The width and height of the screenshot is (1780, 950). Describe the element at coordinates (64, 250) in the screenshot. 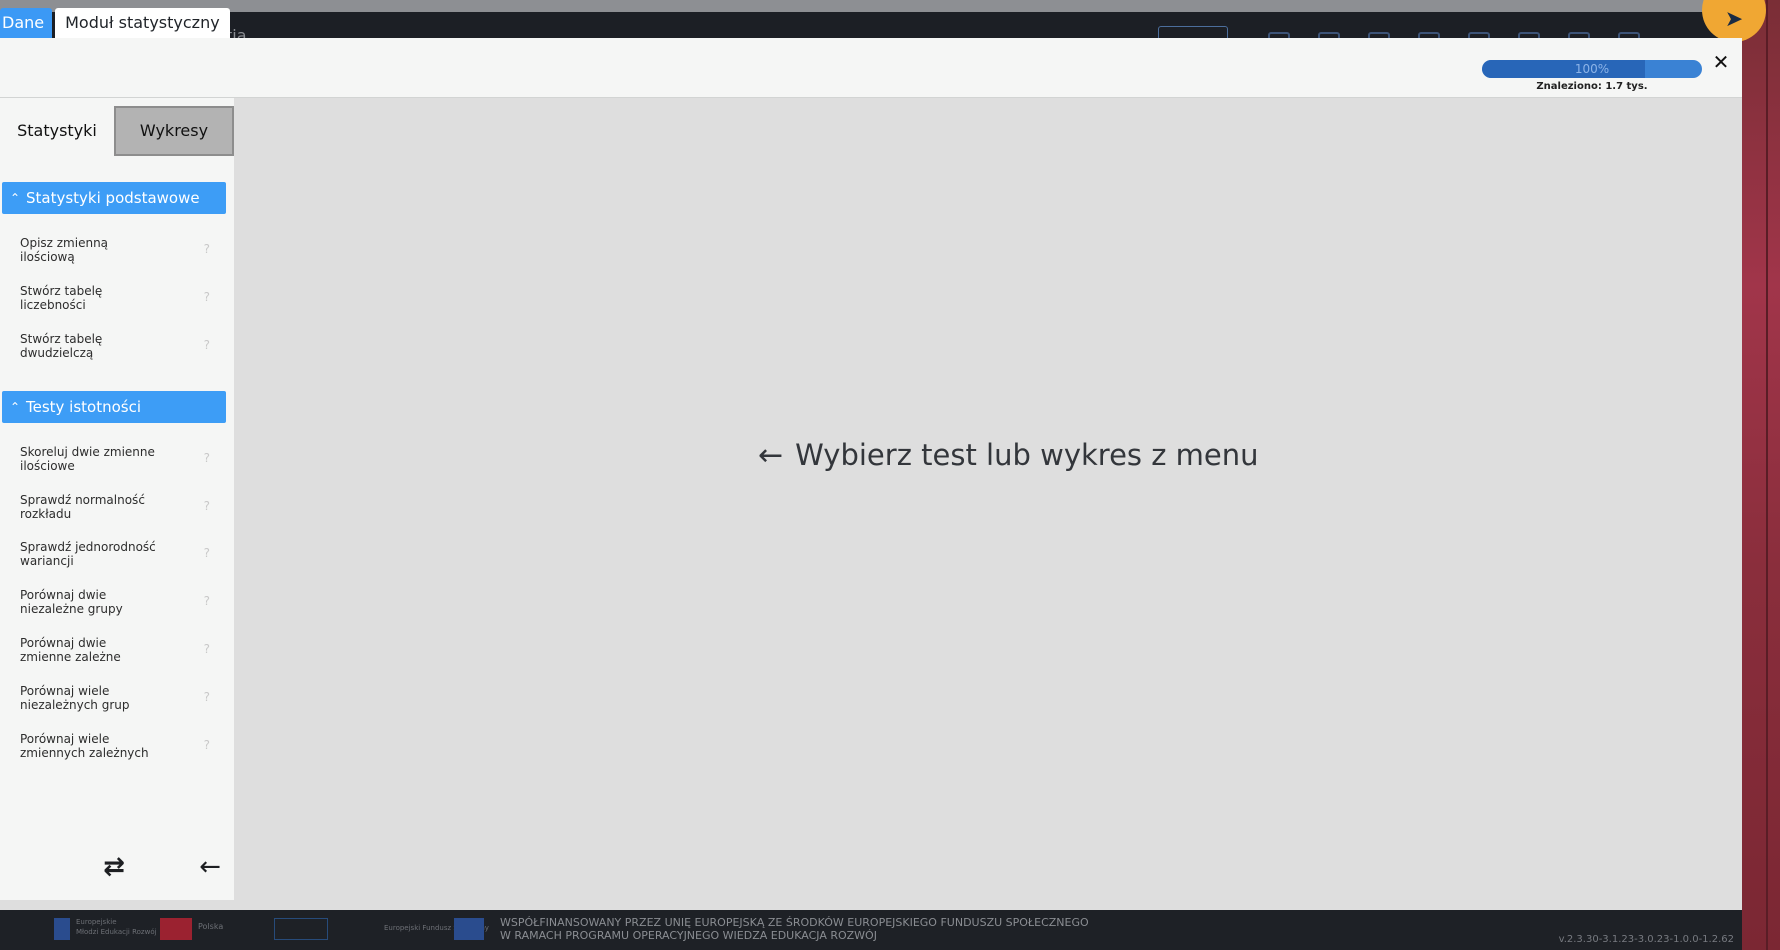

I see `menu-item-label: Opisz zmienną ilościową` at that location.